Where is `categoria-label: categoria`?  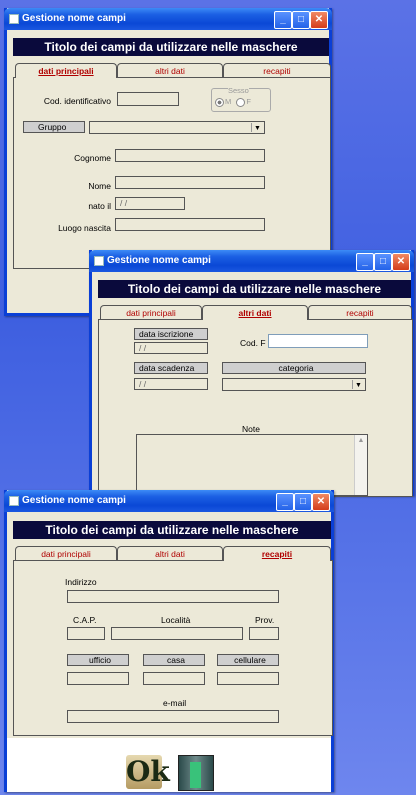 categoria-label: categoria is located at coordinates (294, 368).